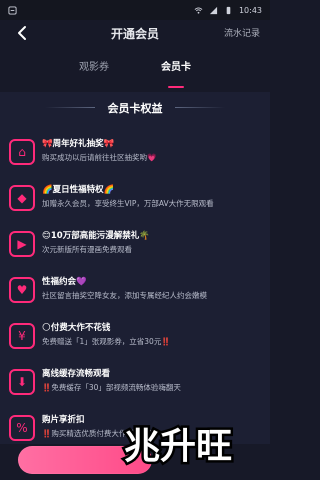  I want to click on benefits-section-title: 会员卡权益, so click(135, 108).